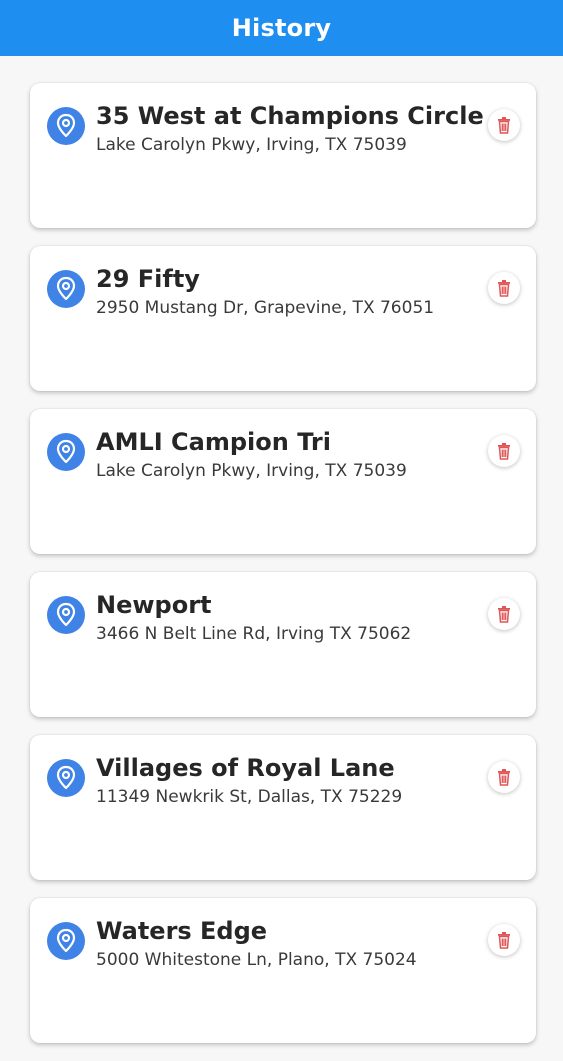 The height and width of the screenshot is (1061, 563). Describe the element at coordinates (254, 634) in the screenshot. I see `place-address: 3466 N Belt Line Rd, Irving TX 75062` at that location.